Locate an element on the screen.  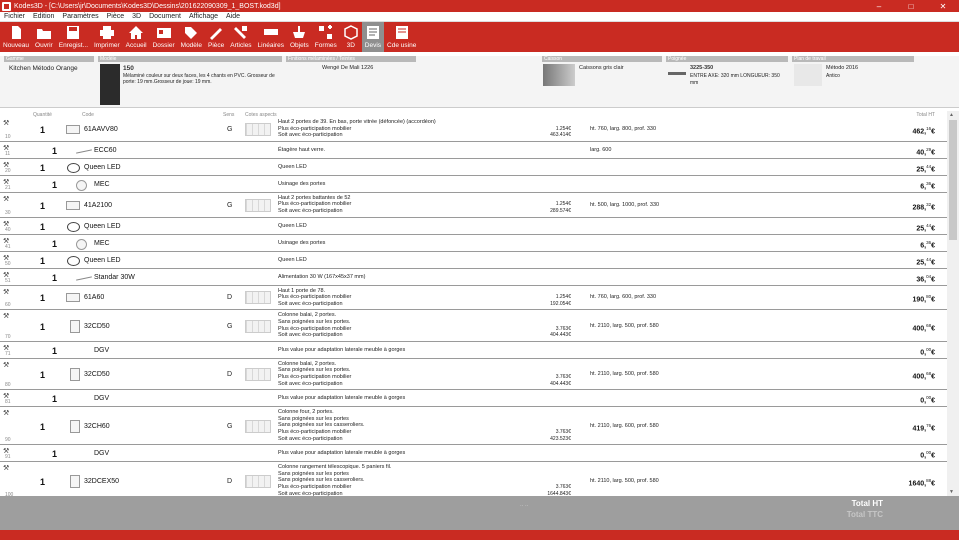
scroll-up-icon: ▲ is located at coordinates (951, 115).